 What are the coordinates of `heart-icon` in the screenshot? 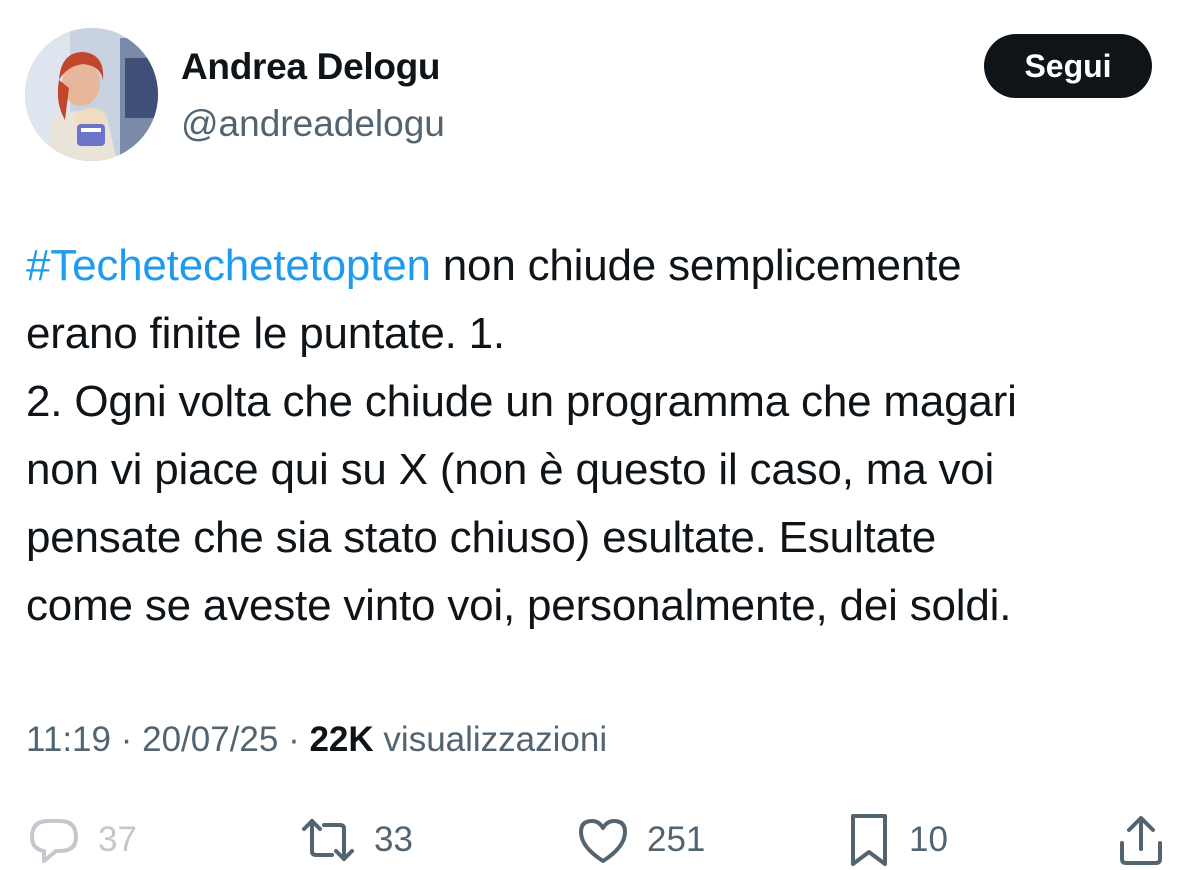 It's located at (603, 840).